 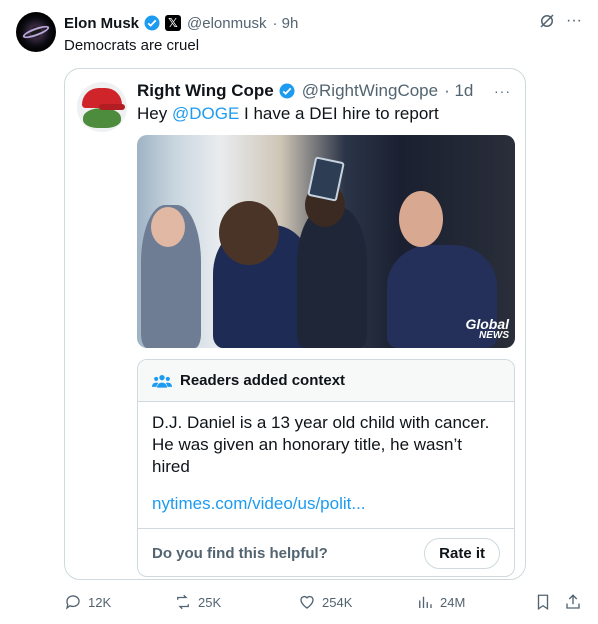 I want to click on mention-link: @DOGE, so click(x=205, y=113).